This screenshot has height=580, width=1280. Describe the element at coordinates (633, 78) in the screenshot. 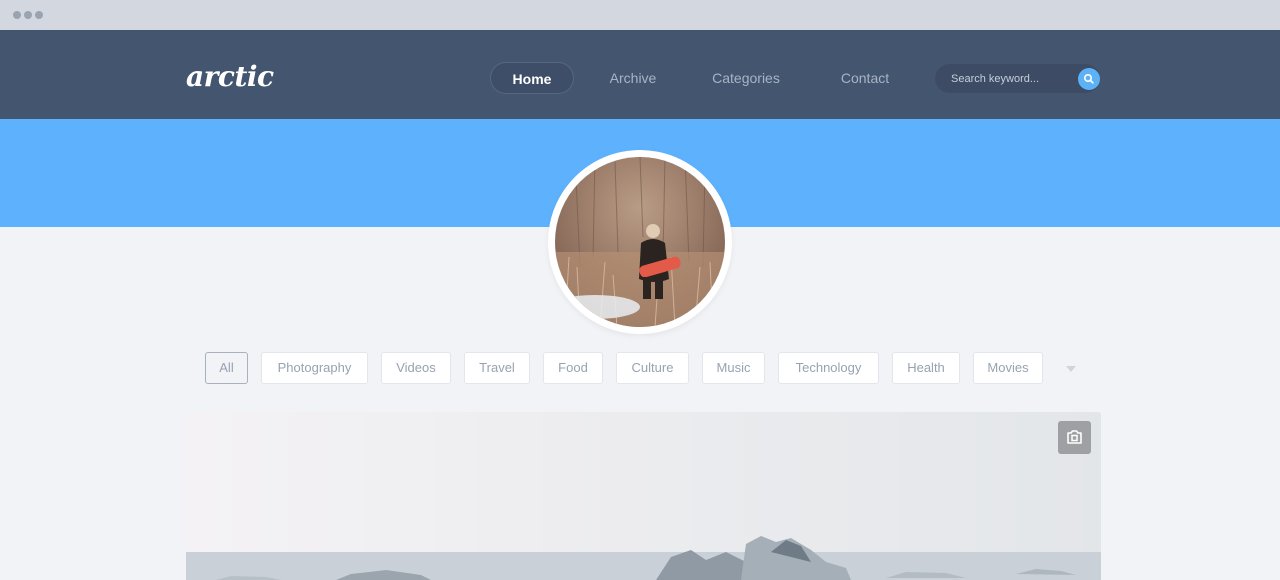

I see `nav-archive: Archive` at that location.